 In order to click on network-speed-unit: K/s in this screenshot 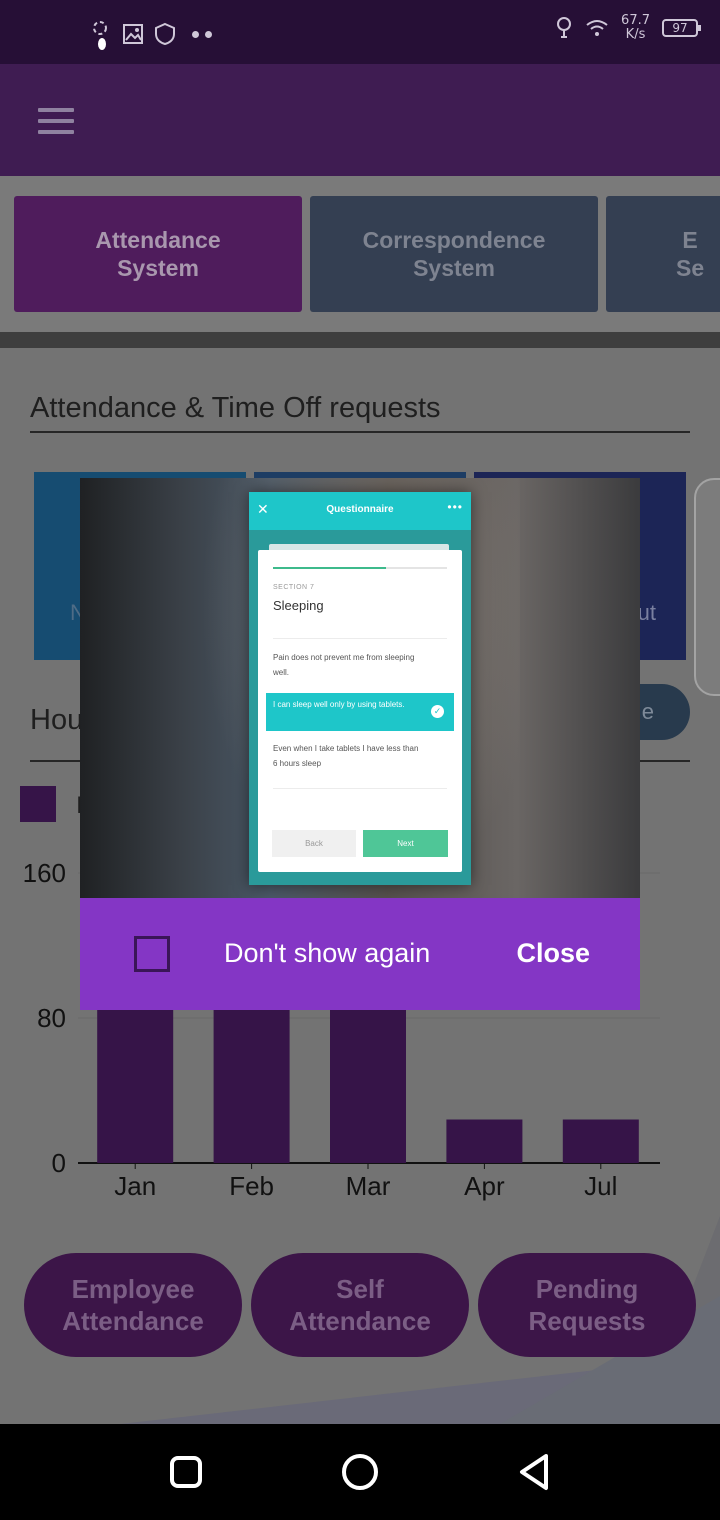, I will do `click(635, 34)`.